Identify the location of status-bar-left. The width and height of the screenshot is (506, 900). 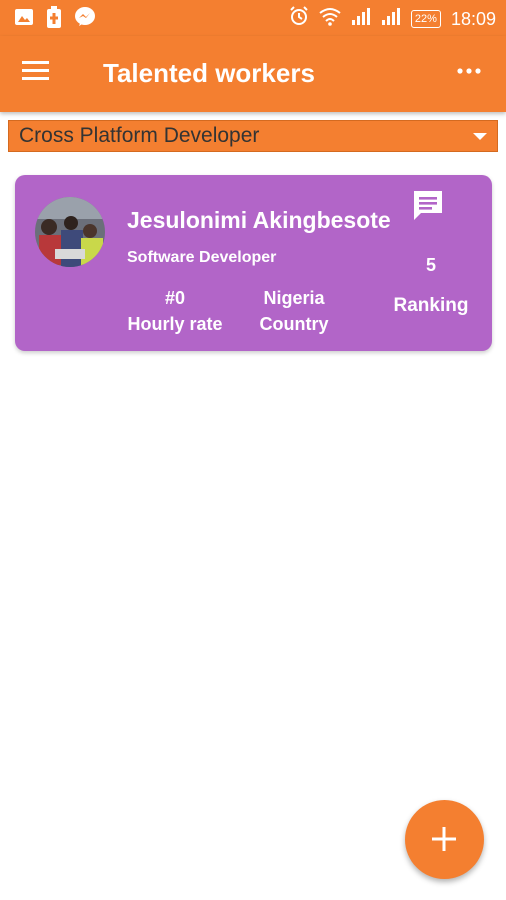
(55, 19).